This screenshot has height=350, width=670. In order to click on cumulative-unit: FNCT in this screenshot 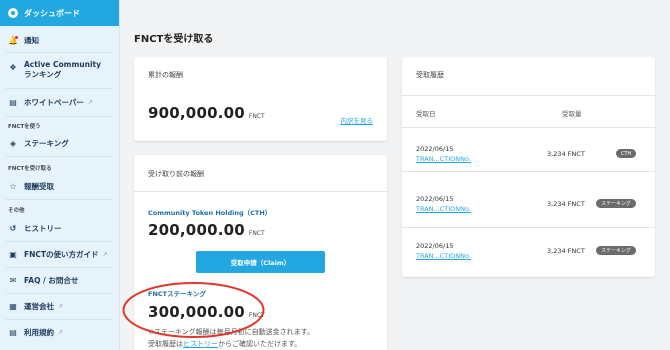, I will do `click(256, 116)`.